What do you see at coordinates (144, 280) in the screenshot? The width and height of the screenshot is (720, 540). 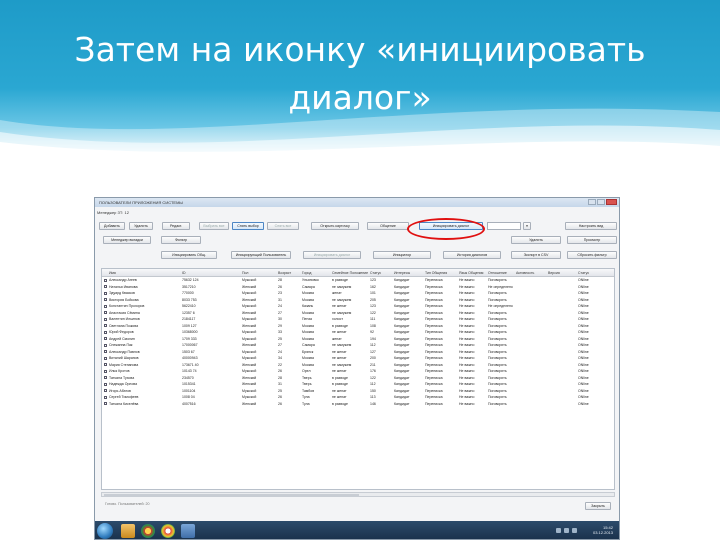 I see `table-cell: Александр Агеев` at bounding box center [144, 280].